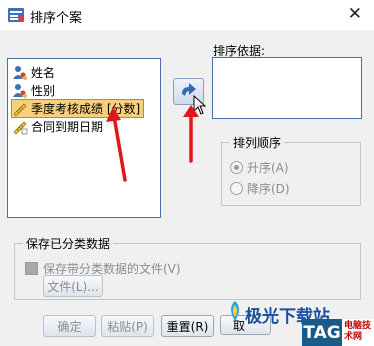  I want to click on close-icon: ✕, so click(355, 14).